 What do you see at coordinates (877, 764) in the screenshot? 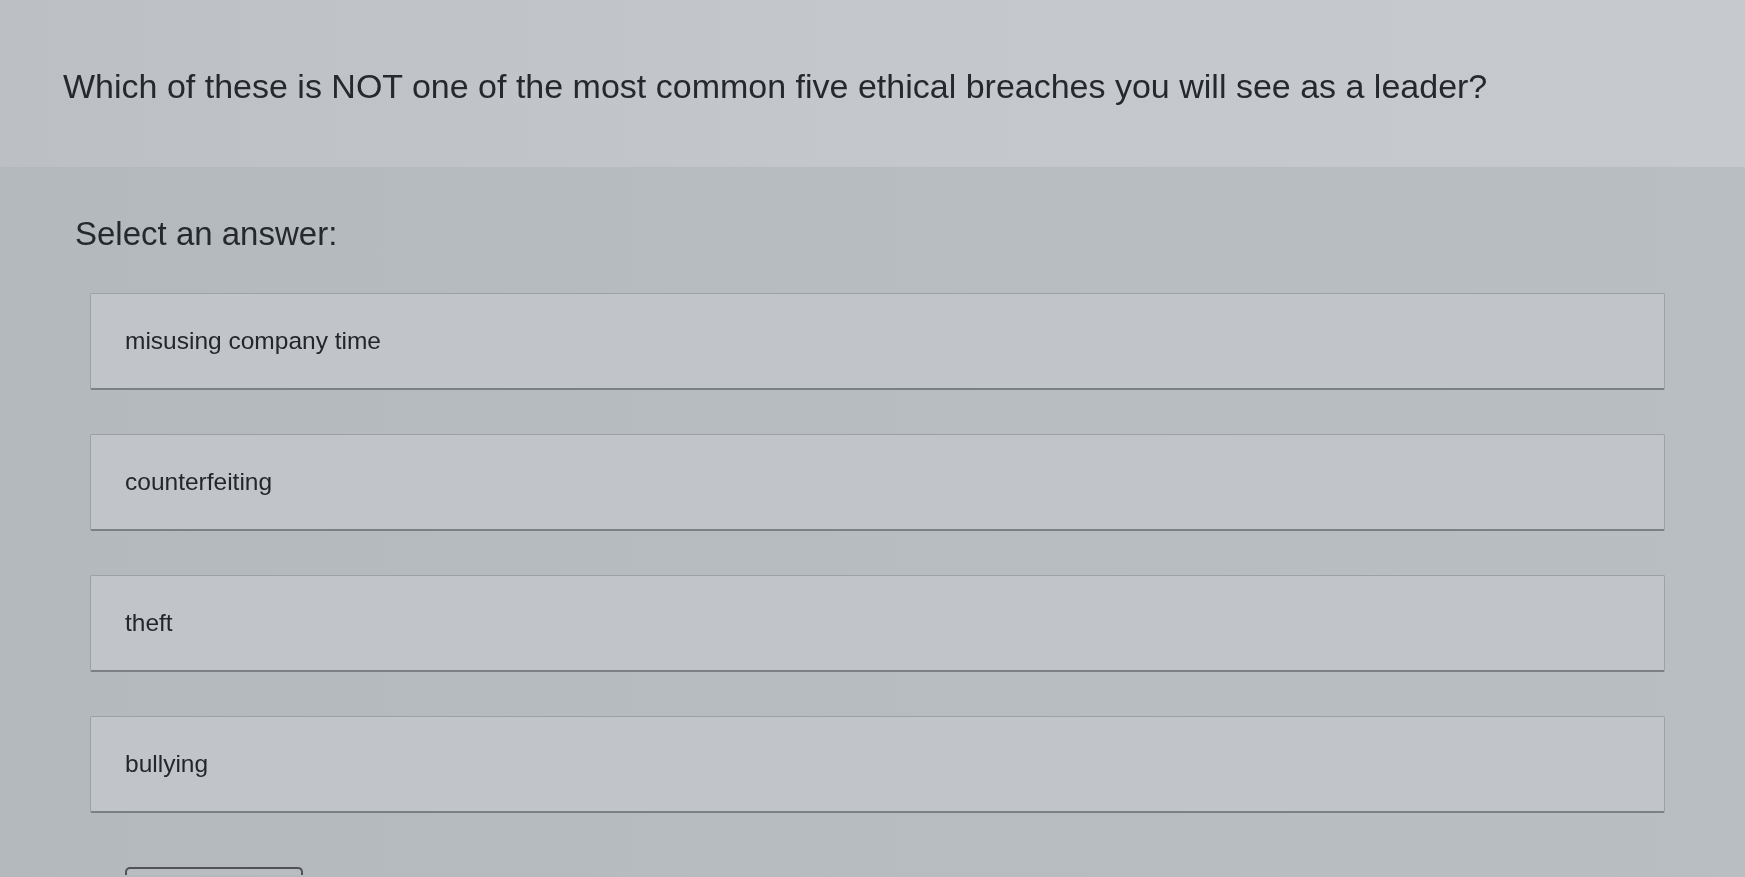
I see `answer-option: bullying` at bounding box center [877, 764].